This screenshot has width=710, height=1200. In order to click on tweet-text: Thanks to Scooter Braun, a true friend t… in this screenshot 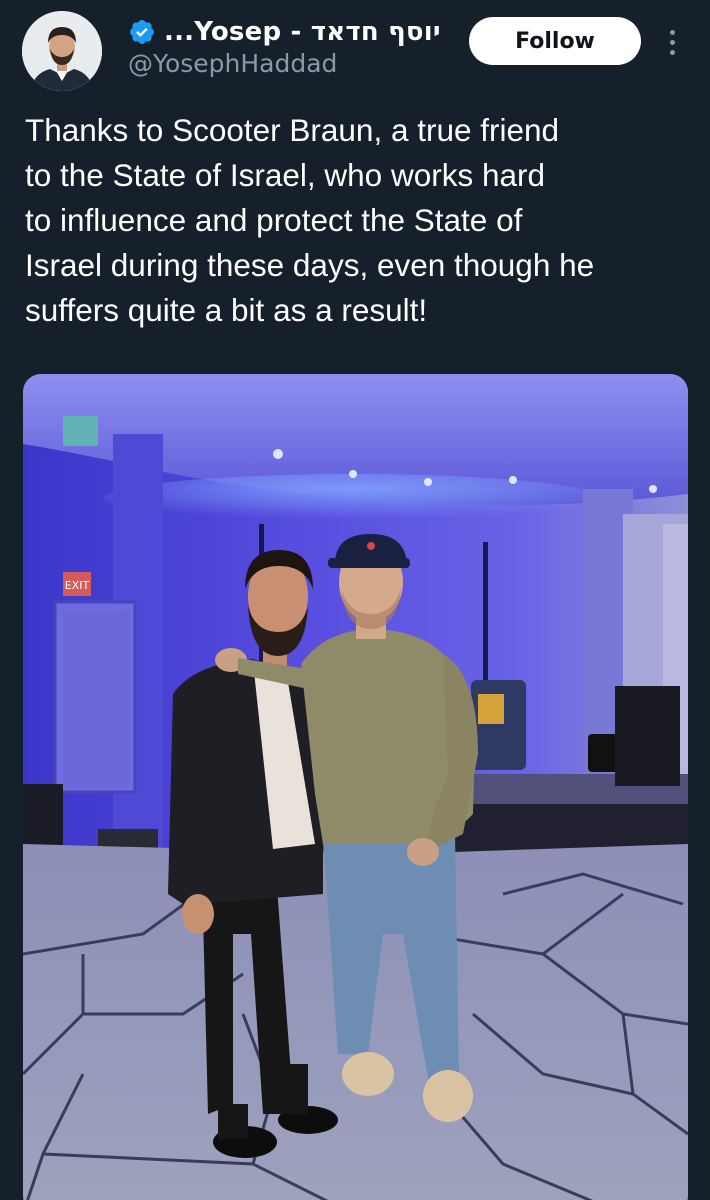, I will do `click(310, 220)`.